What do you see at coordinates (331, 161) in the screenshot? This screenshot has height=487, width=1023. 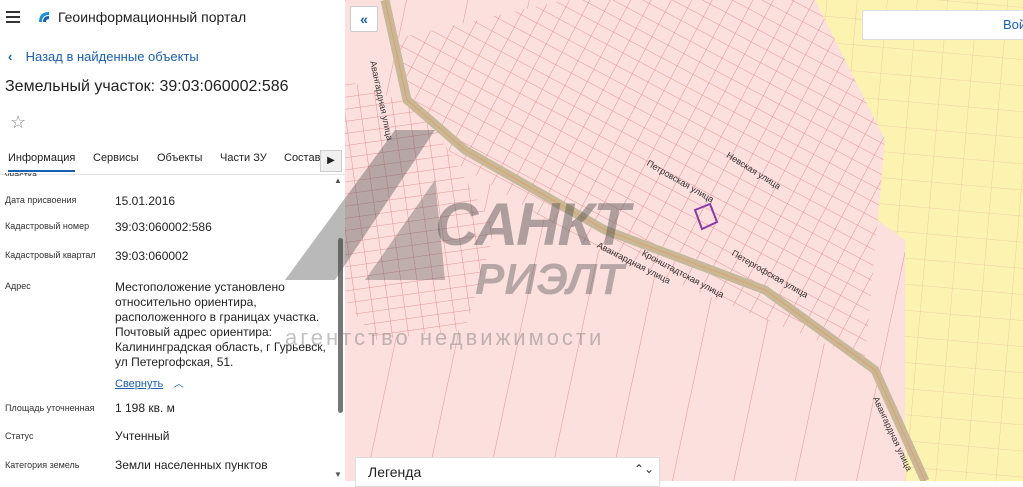 I see `tab-scroll-right-icon: ▶` at bounding box center [331, 161].